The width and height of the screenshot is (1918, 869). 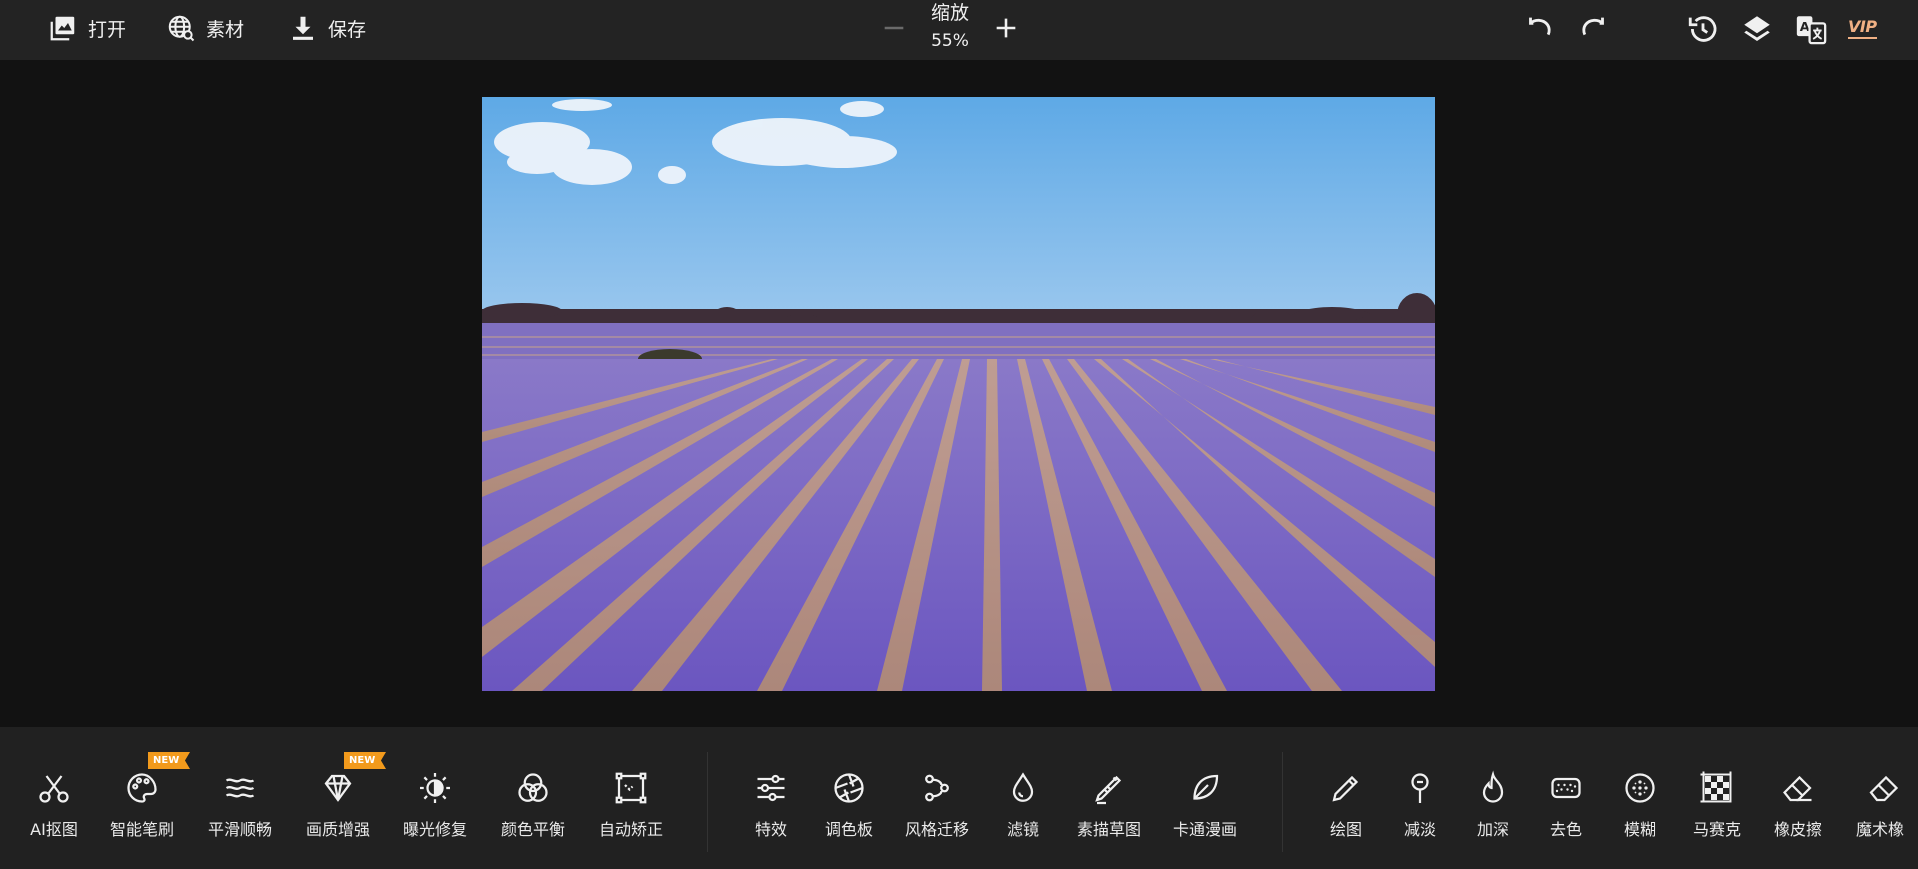 I want to click on tool-label: 自动矫正, so click(x=630, y=829).